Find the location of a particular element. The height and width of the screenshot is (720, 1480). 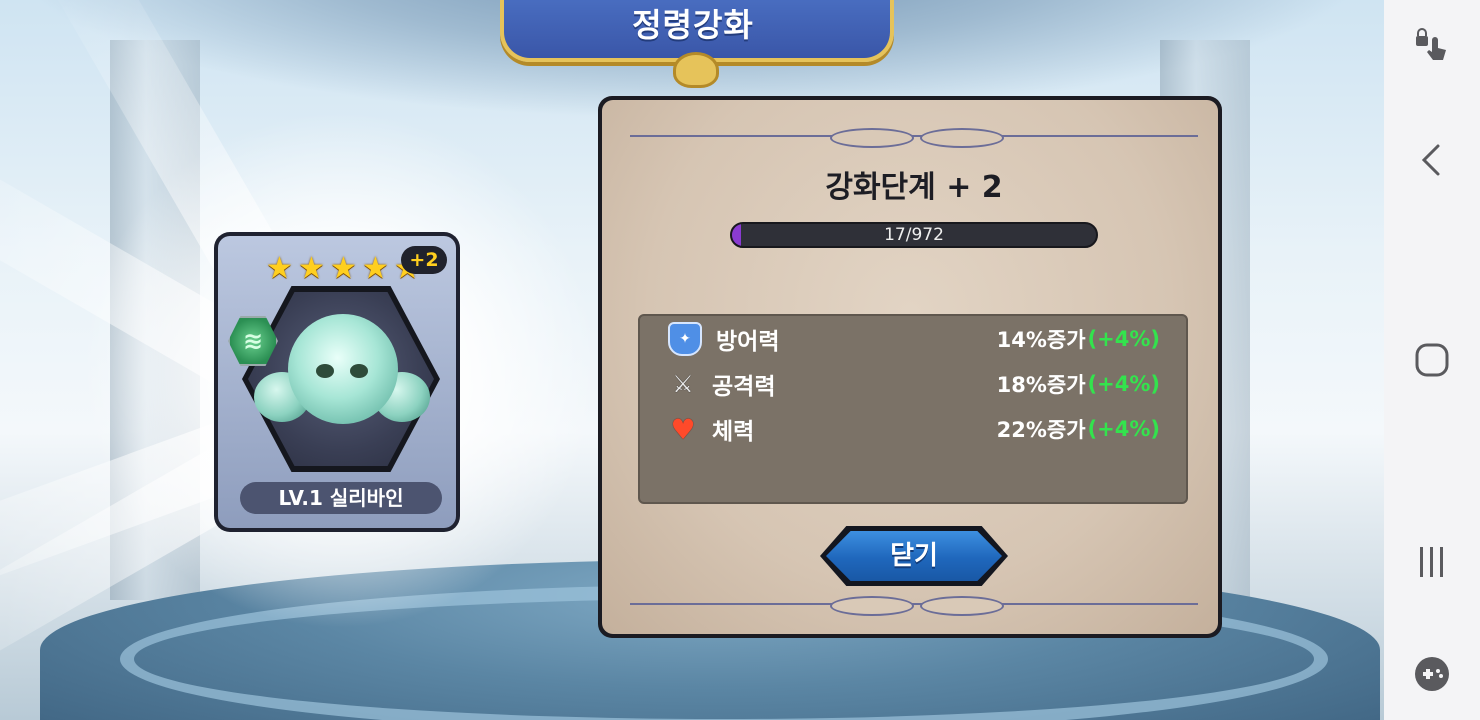

spirit-name: LV.1 실리바인 is located at coordinates (341, 498).